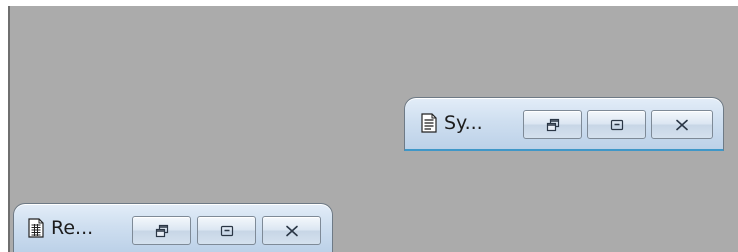 The height and width of the screenshot is (252, 738). What do you see at coordinates (369, 3) in the screenshot?
I see `top-edge` at bounding box center [369, 3].